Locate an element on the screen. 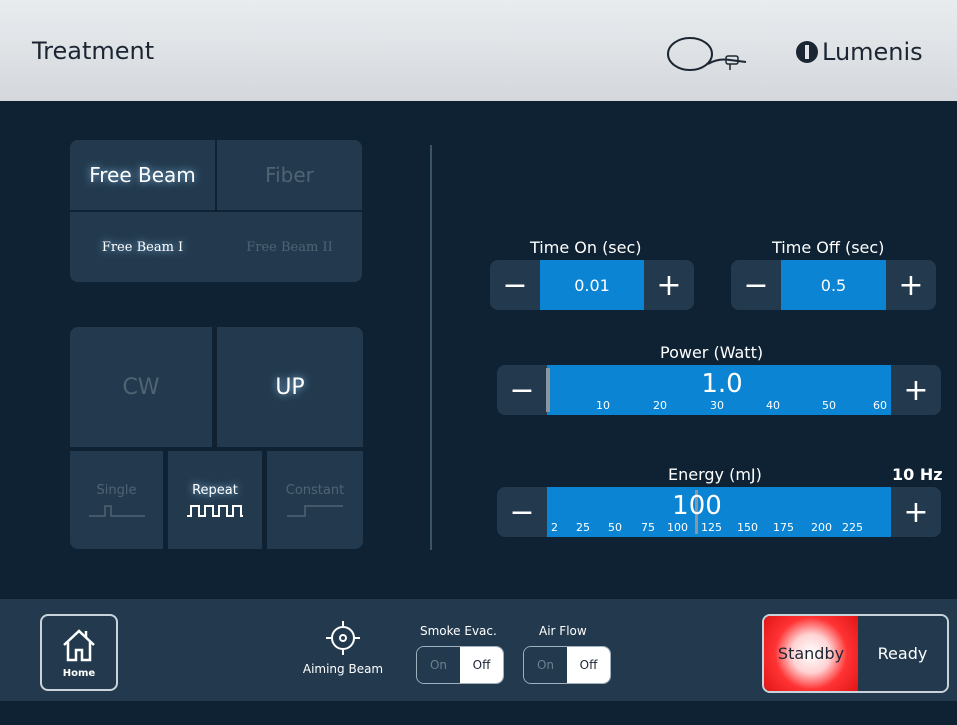 The image size is (957, 725). aiming-beam-button: Aiming Beam is located at coordinates (343, 657).